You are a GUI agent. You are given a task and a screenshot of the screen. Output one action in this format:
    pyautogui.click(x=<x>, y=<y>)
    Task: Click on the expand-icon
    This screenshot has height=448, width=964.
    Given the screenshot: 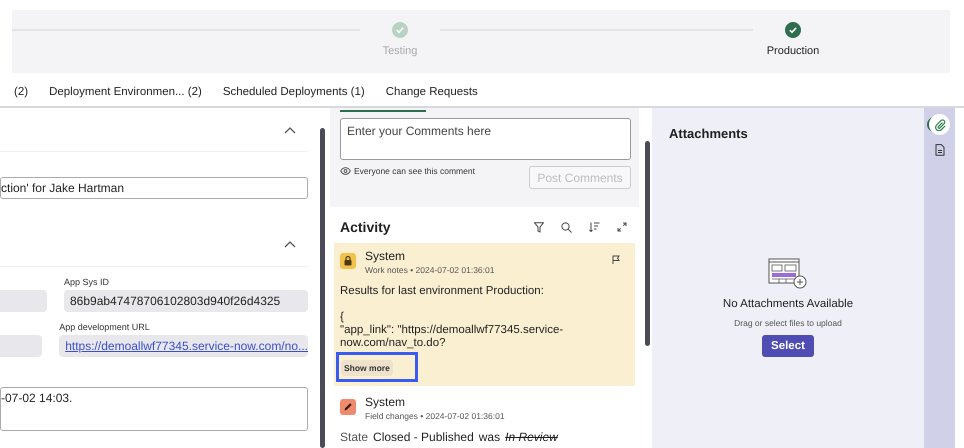 What is the action you would take?
    pyautogui.click(x=622, y=227)
    